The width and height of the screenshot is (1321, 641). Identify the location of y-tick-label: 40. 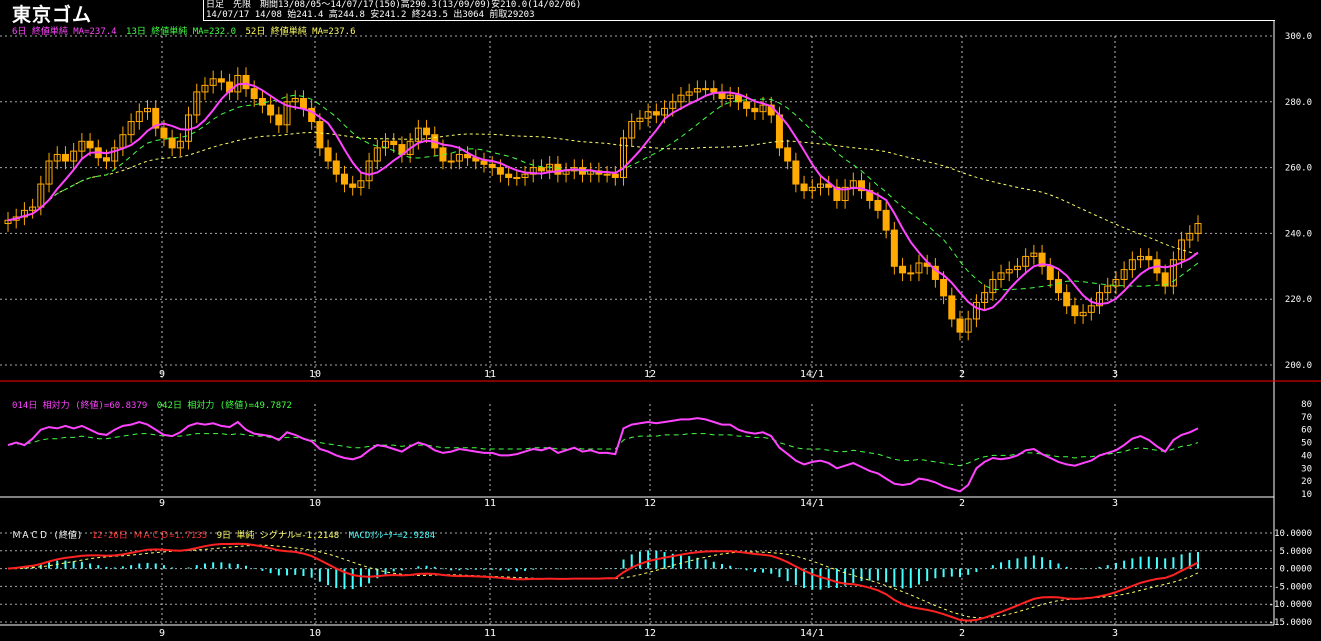
(1306, 456).